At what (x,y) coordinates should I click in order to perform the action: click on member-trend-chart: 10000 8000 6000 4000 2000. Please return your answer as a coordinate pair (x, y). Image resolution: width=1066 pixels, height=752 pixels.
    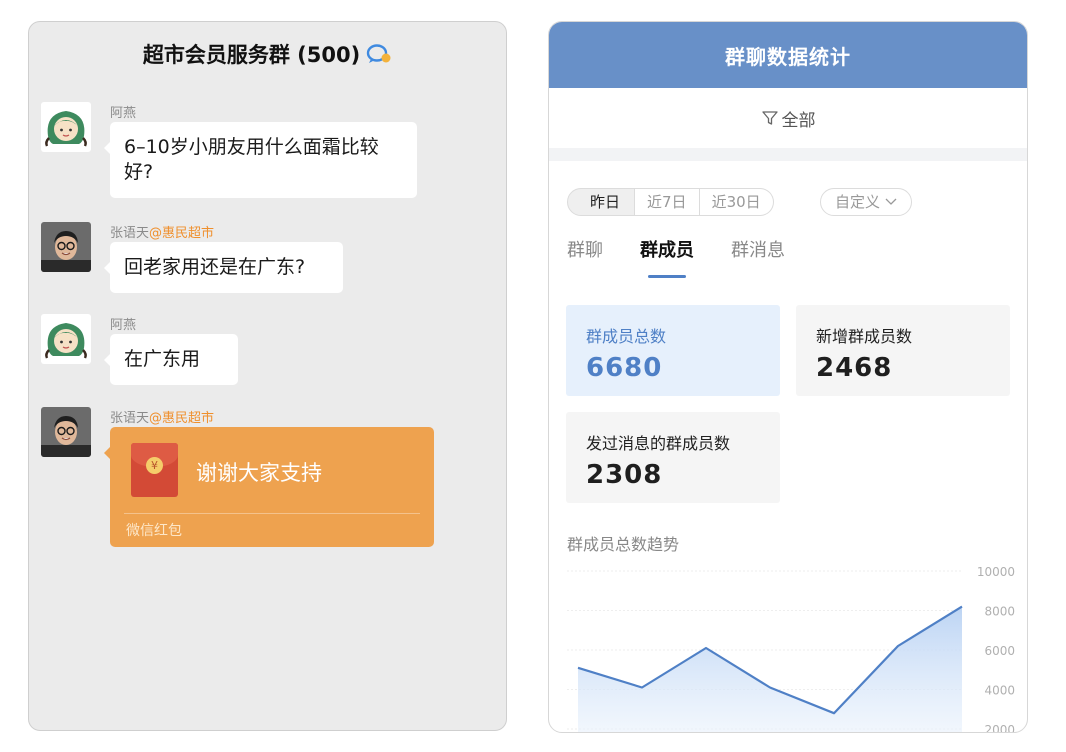
    Looking at the image, I should click on (791, 648).